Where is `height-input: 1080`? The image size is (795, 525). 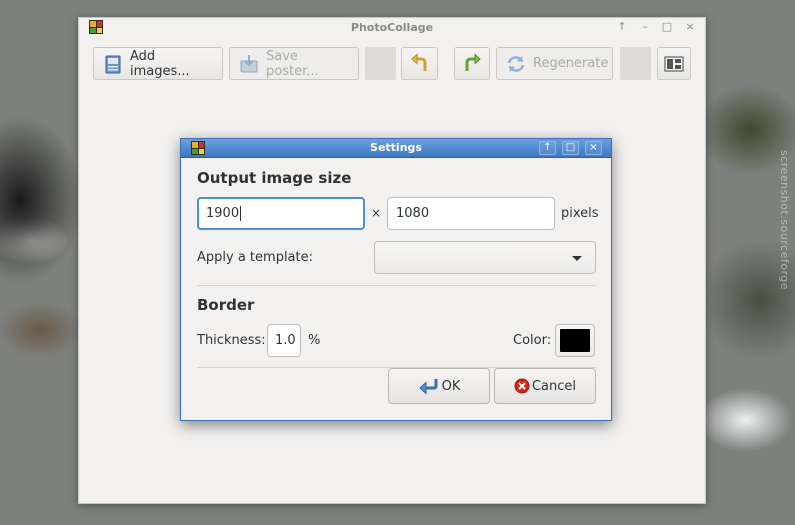
height-input: 1080 is located at coordinates (471, 213).